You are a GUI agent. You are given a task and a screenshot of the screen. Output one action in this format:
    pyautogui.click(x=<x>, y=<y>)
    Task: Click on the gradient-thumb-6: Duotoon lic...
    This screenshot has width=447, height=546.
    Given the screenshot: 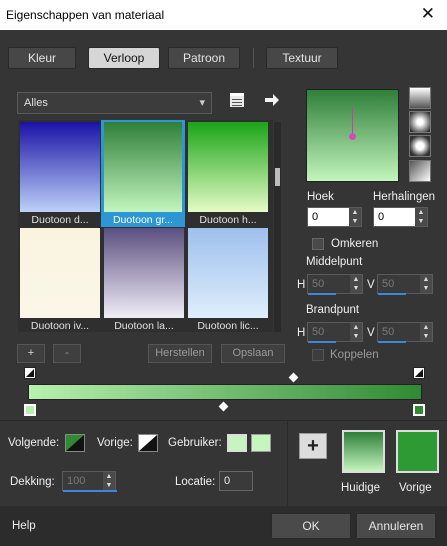 What is the action you would take?
    pyautogui.click(x=228, y=280)
    